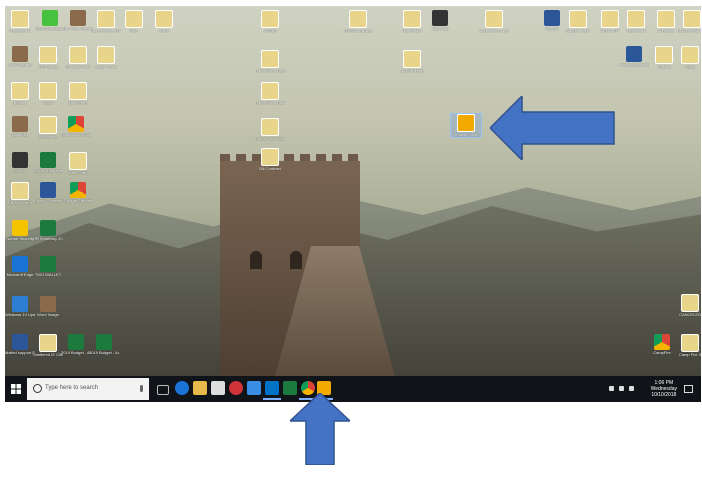 The height and width of the screenshot is (493, 702). What do you see at coordinates (412, 61) in the screenshot?
I see `desktop-icon: ALDI Budget` at bounding box center [412, 61].